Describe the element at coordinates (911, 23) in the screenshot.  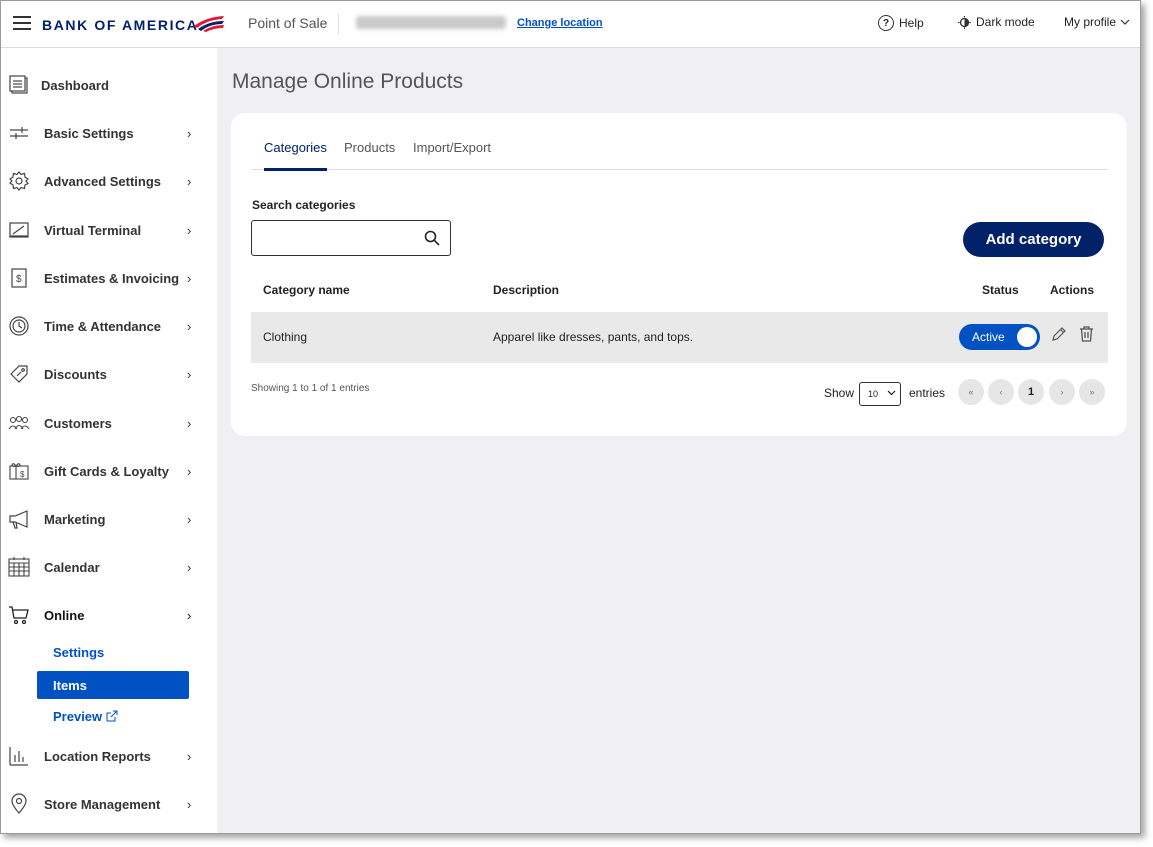
I see `help-label: Help` at that location.